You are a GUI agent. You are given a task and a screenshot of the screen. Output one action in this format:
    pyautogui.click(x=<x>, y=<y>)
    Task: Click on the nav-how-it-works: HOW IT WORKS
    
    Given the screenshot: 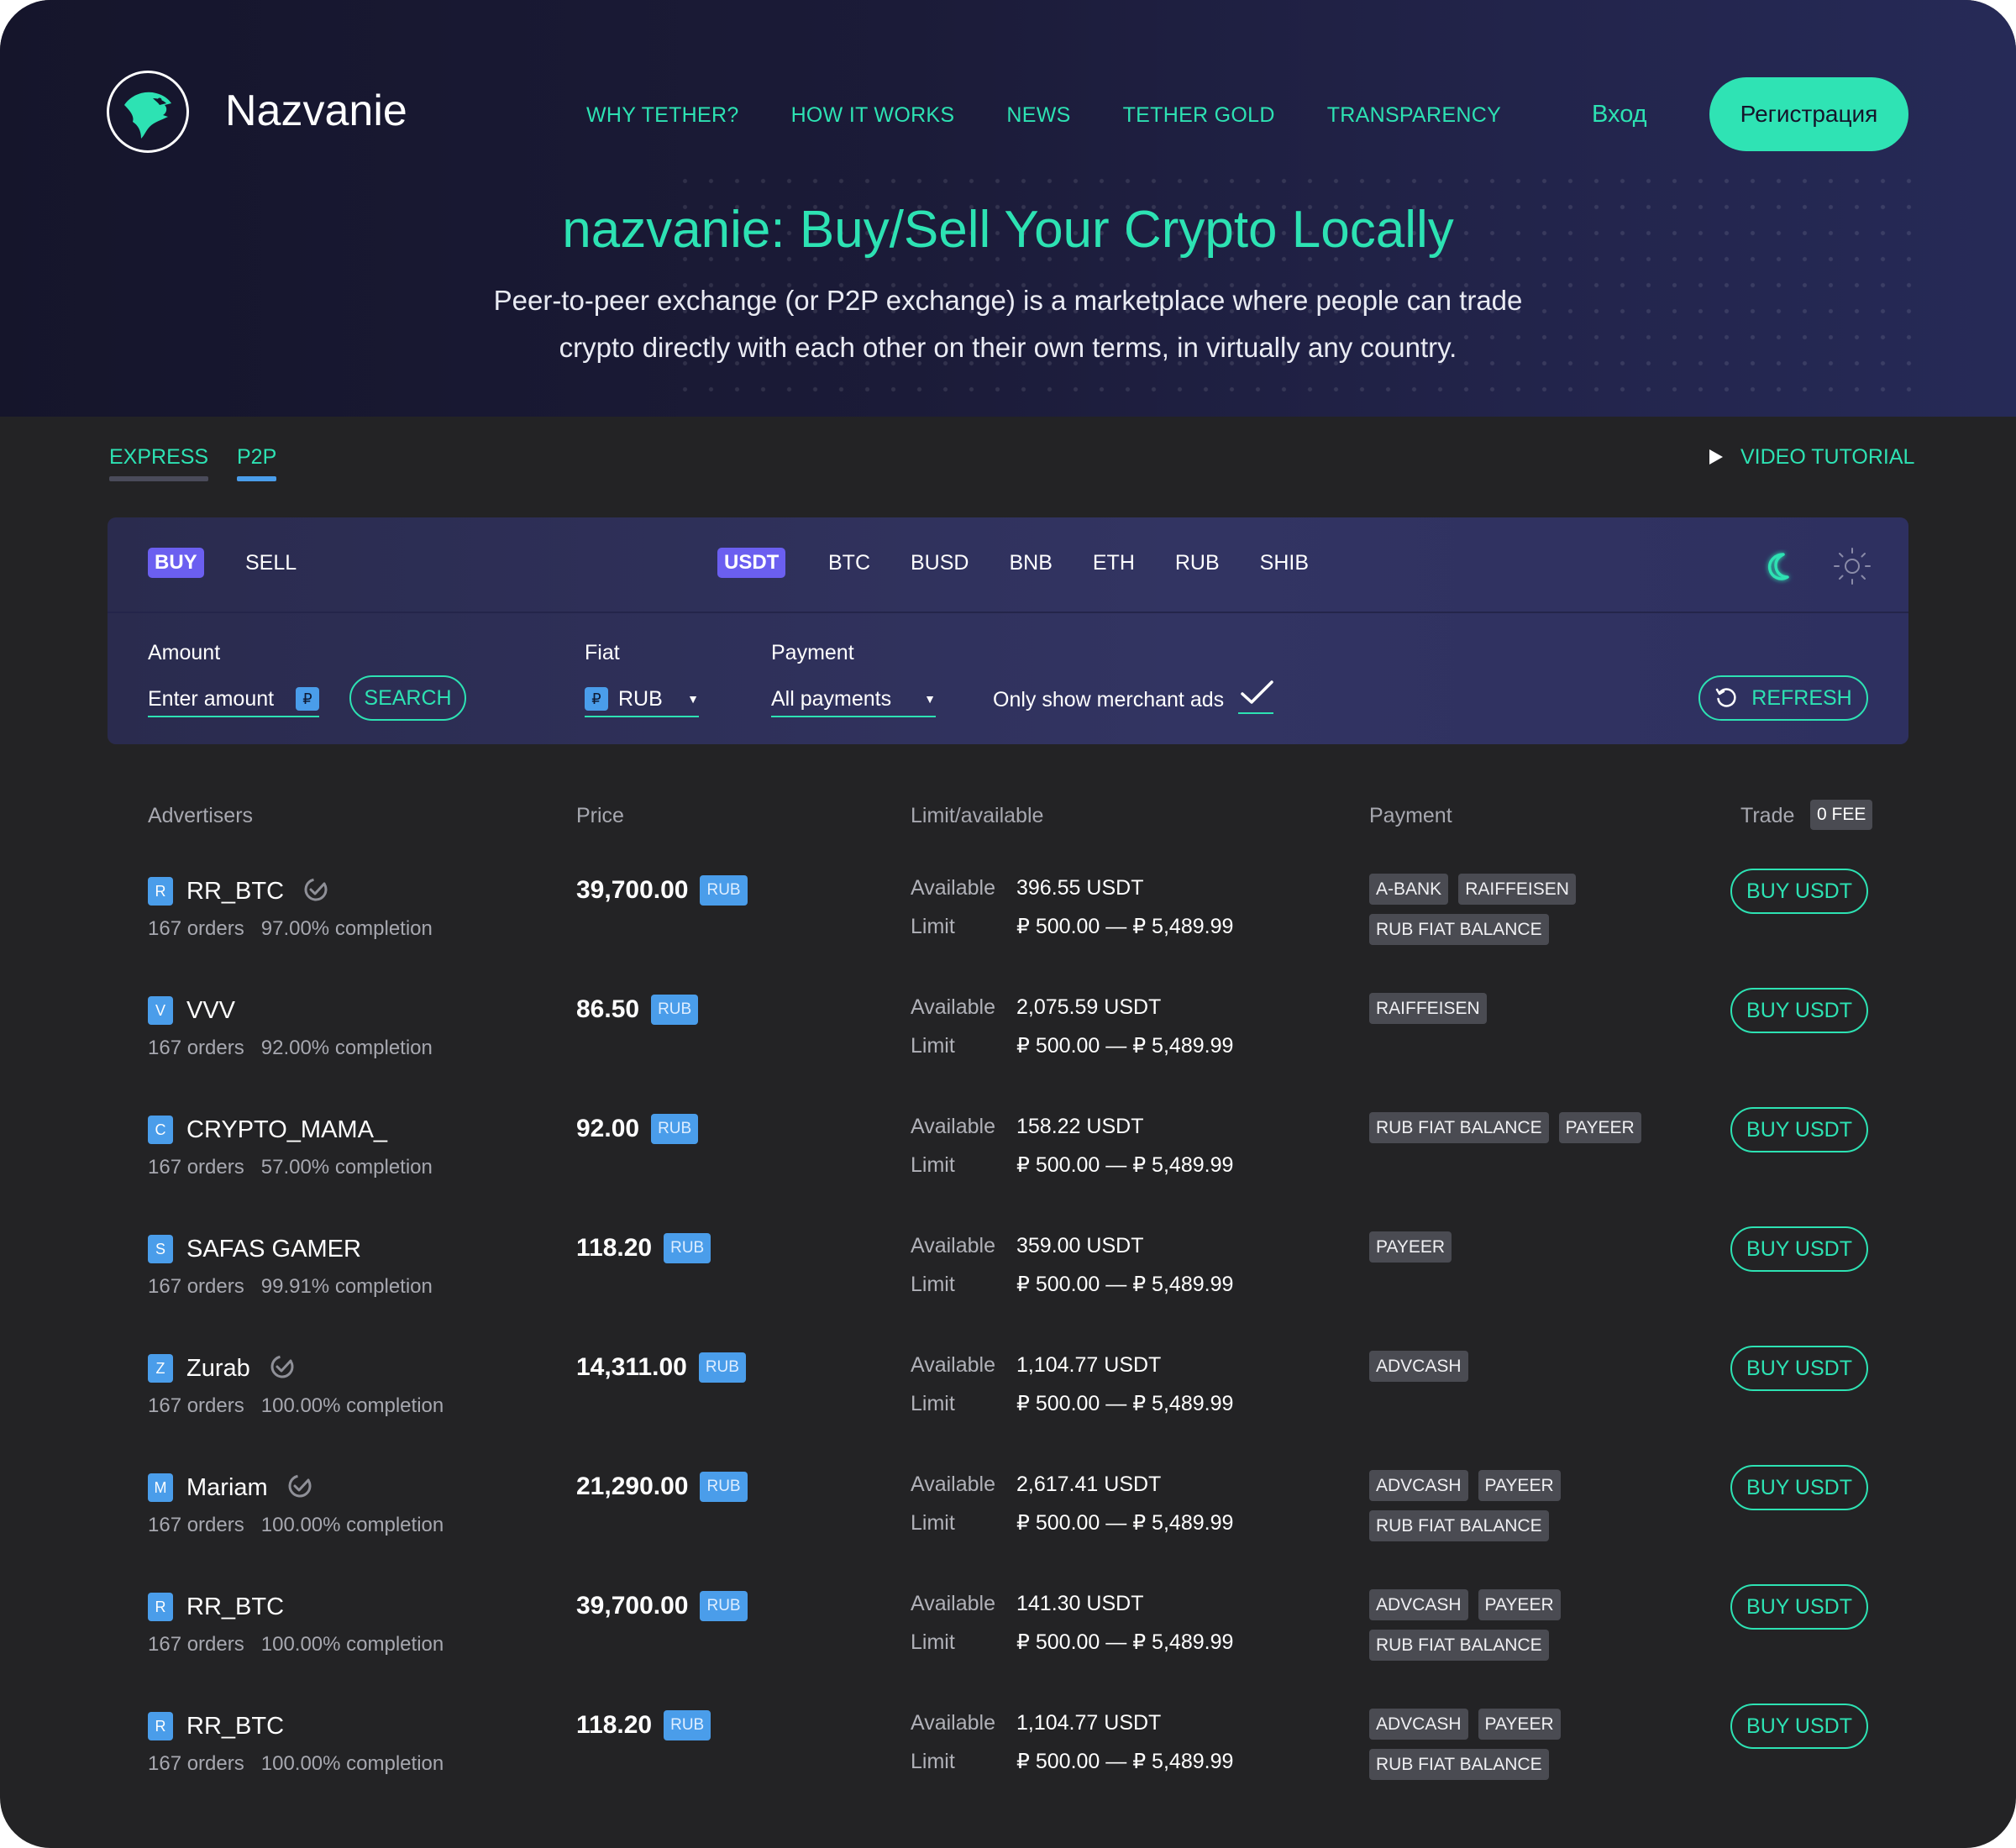 What is the action you would take?
    pyautogui.click(x=873, y=115)
    